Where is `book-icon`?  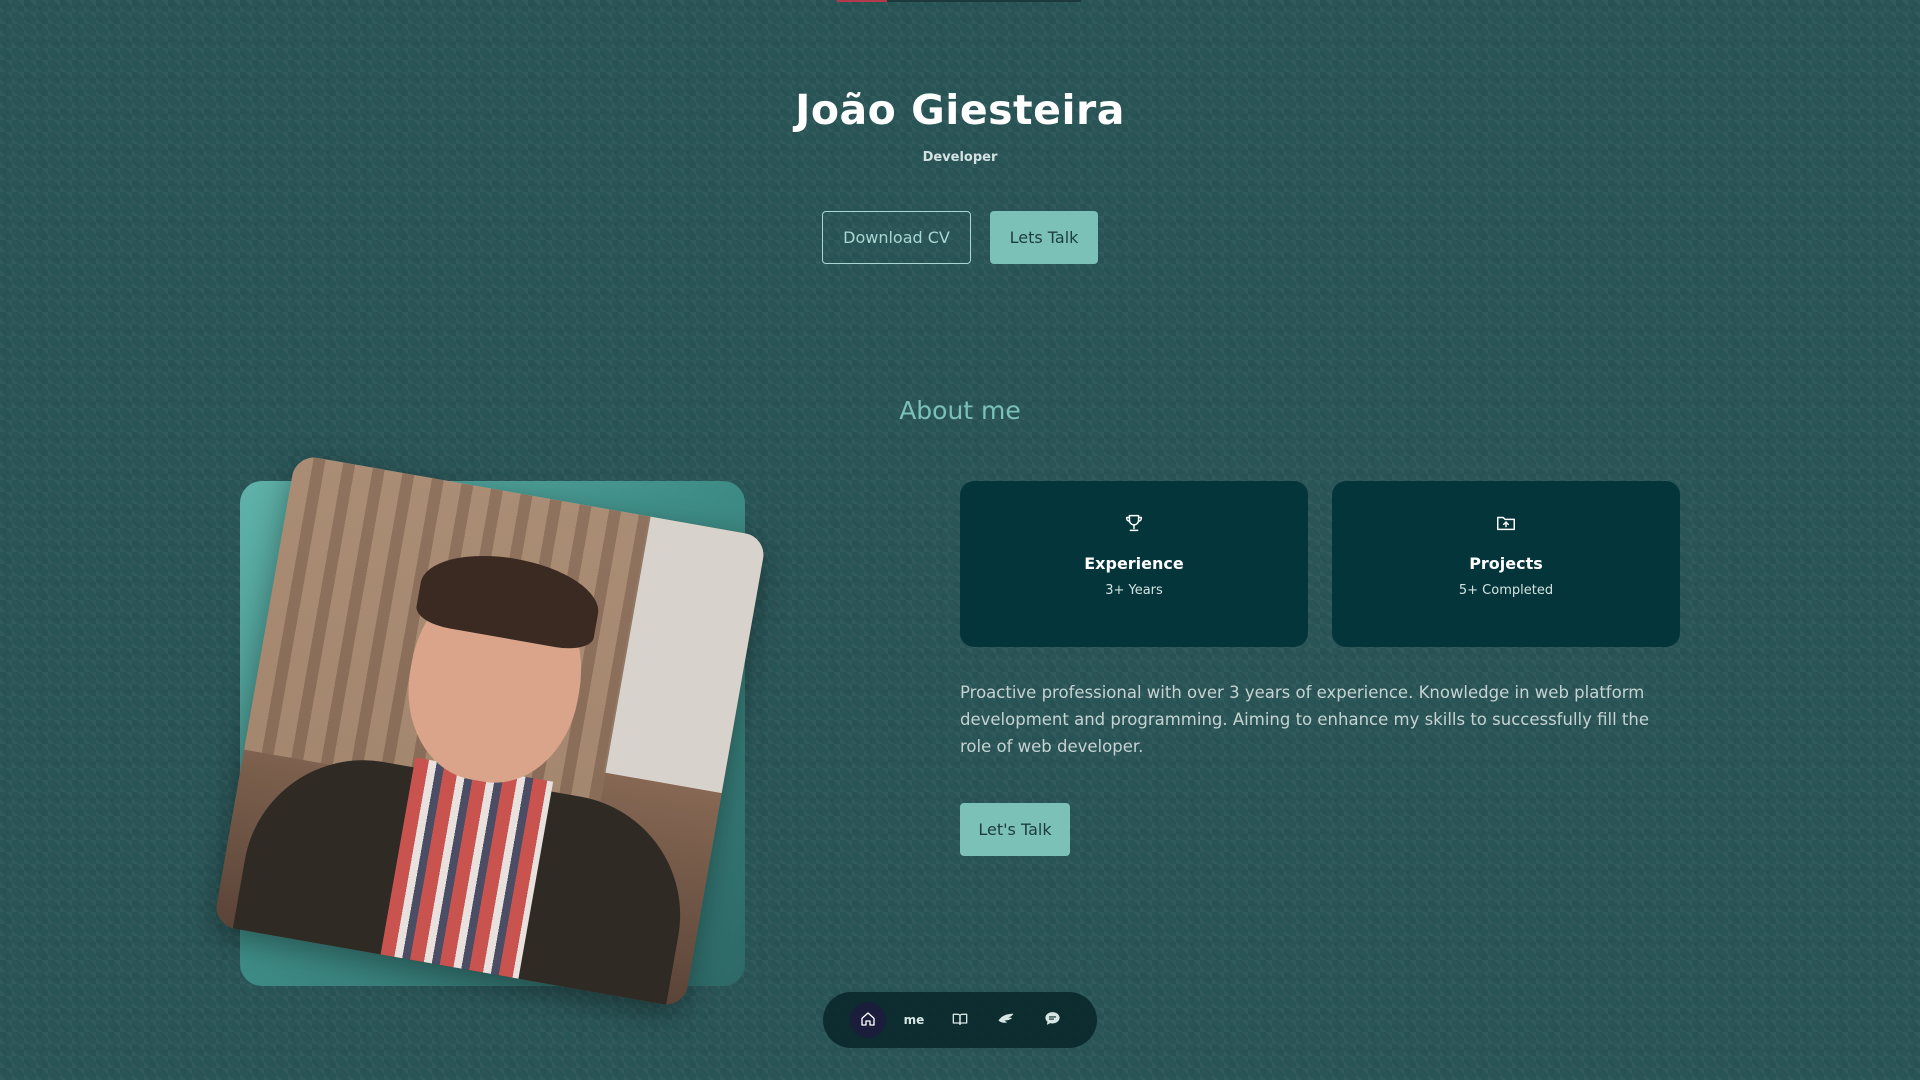
book-icon is located at coordinates (960, 1020).